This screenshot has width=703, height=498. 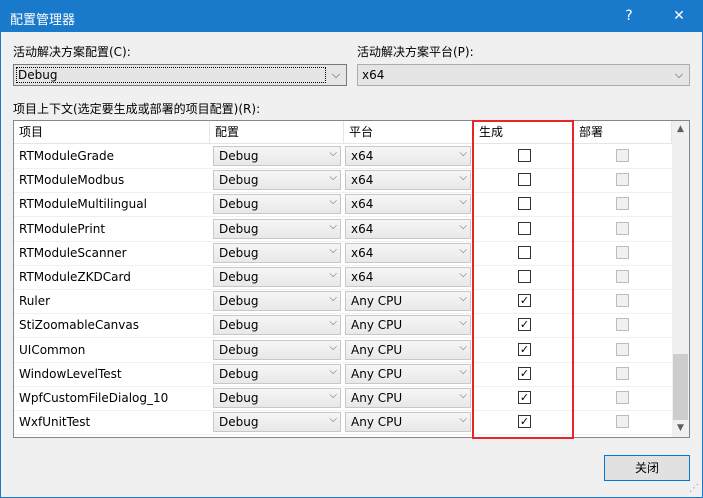 What do you see at coordinates (415, 52) in the screenshot?
I see `active-platform-label: 活动解决方案平台(P):` at bounding box center [415, 52].